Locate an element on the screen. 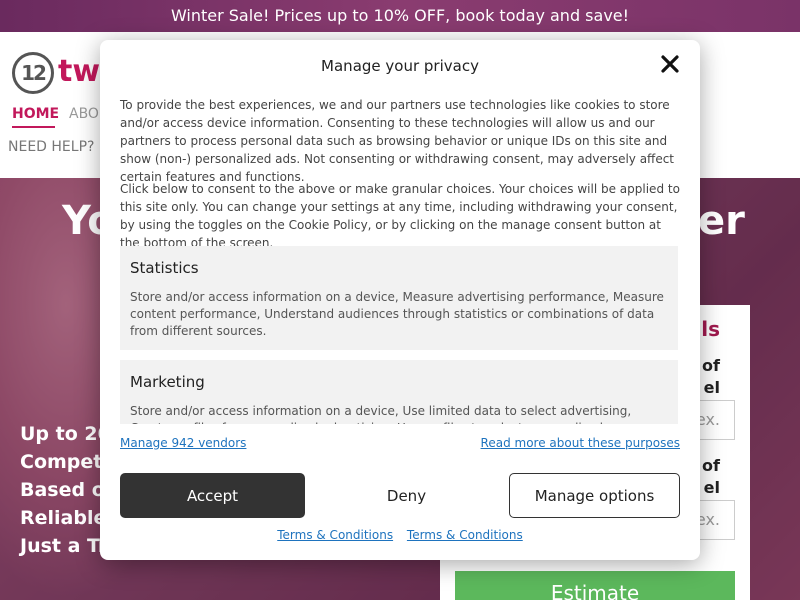 This screenshot has height=600, width=800. dialog-title: Manage your privacy is located at coordinates (400, 66).